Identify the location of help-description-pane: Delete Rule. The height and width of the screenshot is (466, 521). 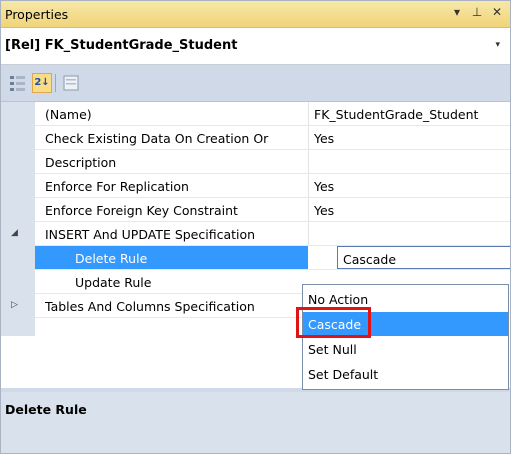
(255, 422).